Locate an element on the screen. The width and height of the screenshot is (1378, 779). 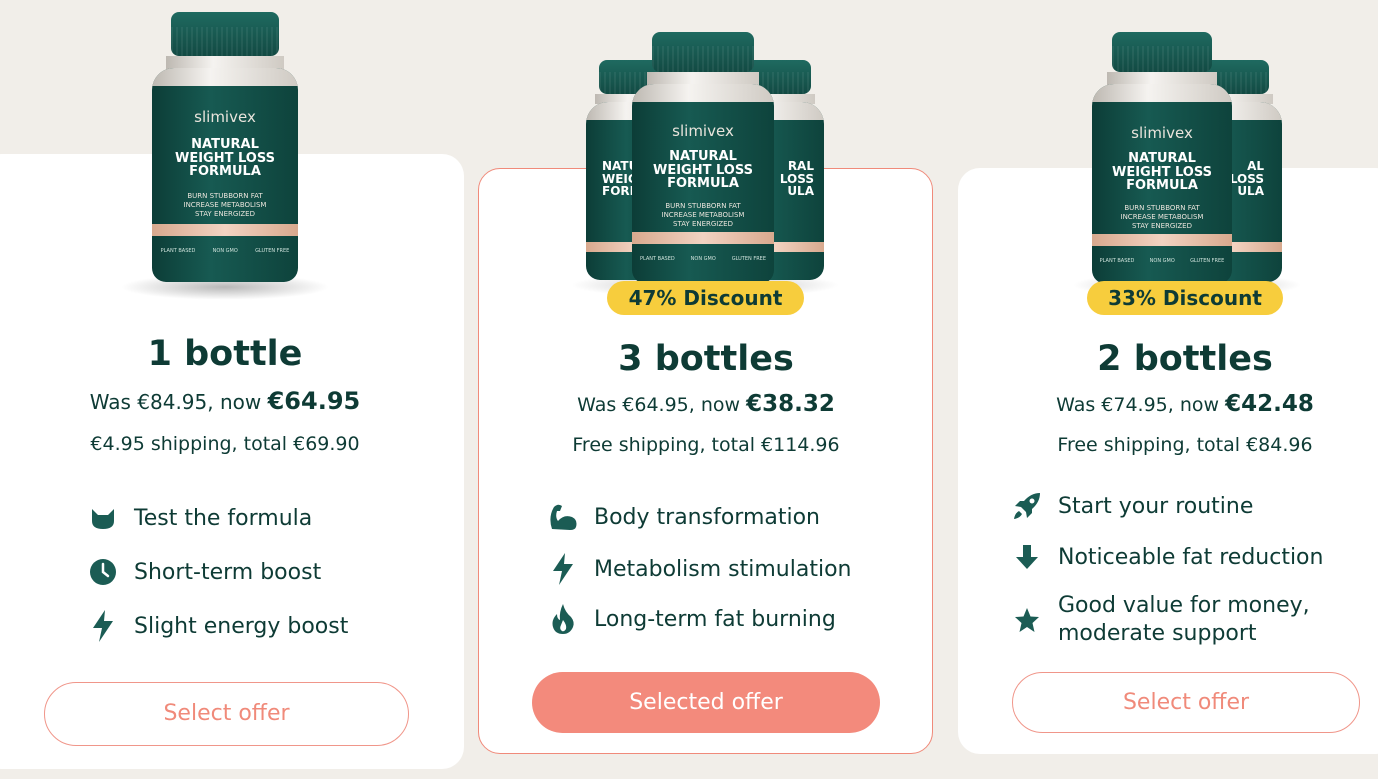
feature-label: Test the formula is located at coordinates (223, 518).